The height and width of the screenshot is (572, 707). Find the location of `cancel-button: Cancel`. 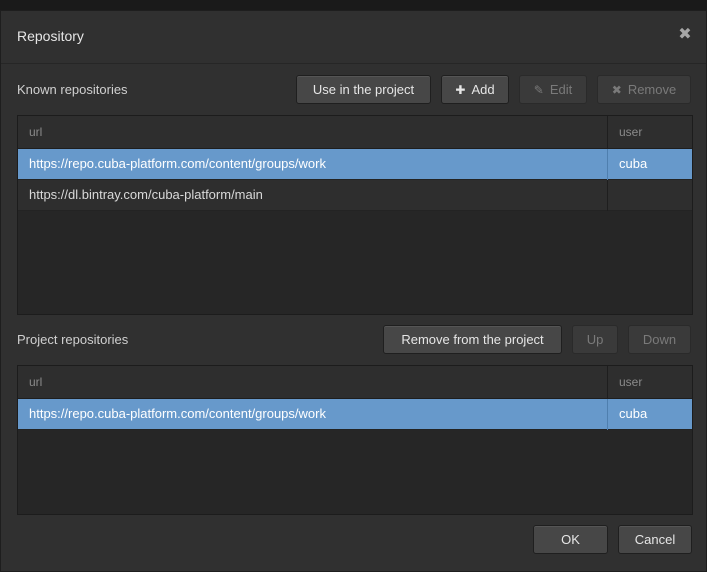

cancel-button: Cancel is located at coordinates (655, 539).